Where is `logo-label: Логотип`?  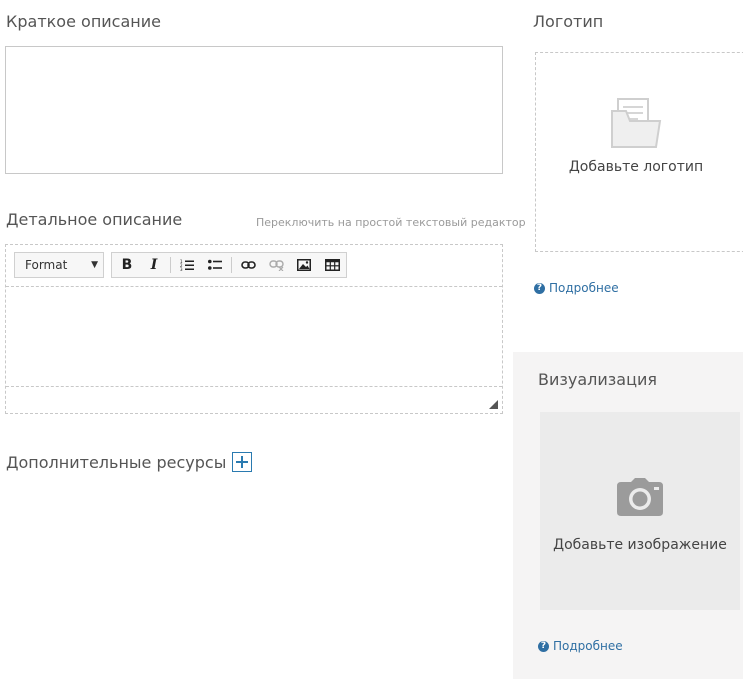 logo-label: Логотип is located at coordinates (568, 21).